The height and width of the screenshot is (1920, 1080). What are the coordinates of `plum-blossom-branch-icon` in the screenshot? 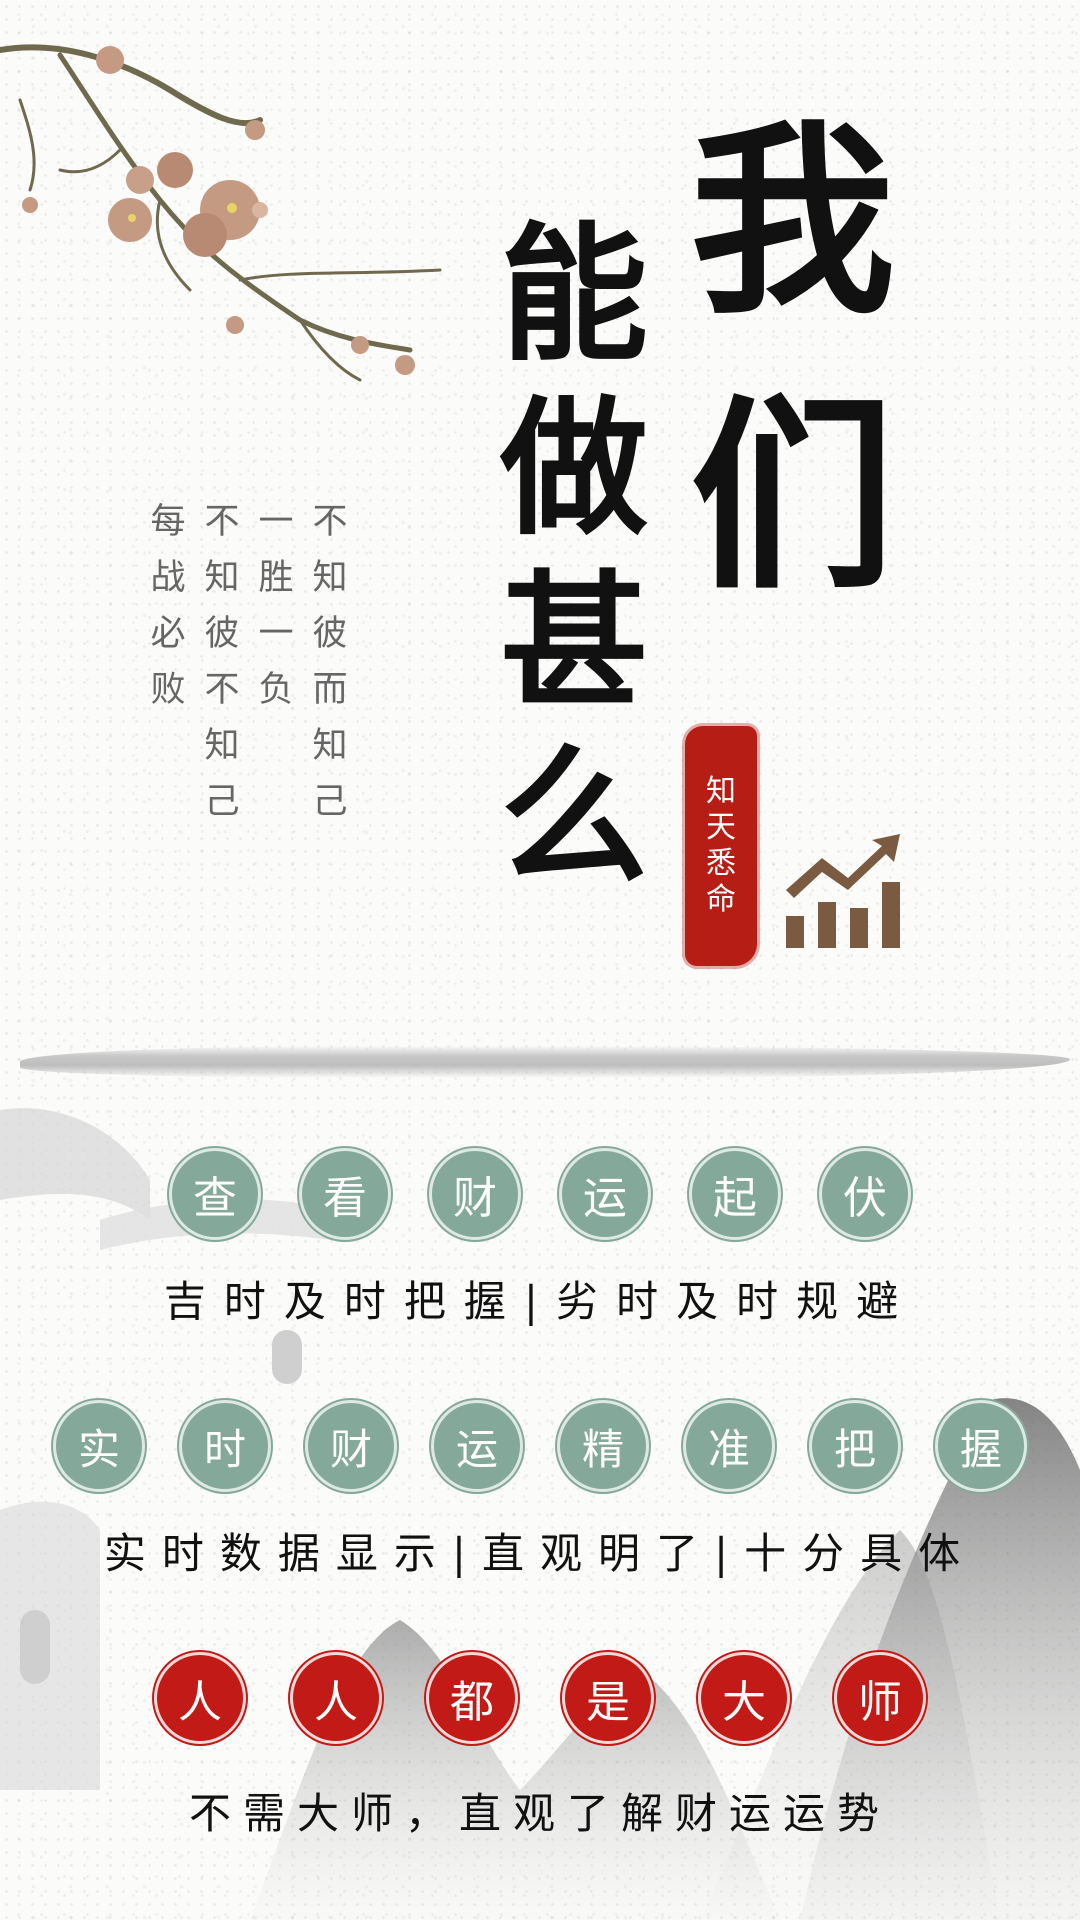 It's located at (221, 213).